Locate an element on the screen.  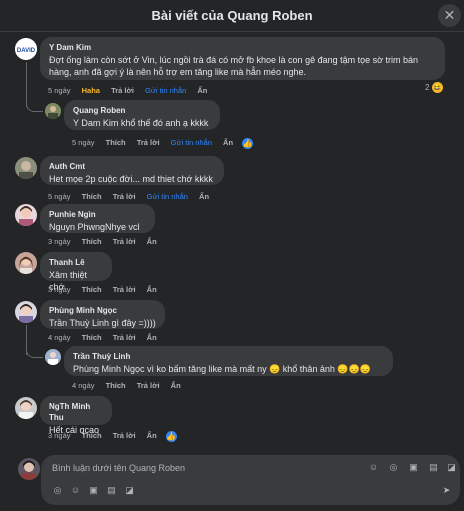
comment-actions: 5 ngày Haha Trả lời Gửi tin nhắn Ẩn is located at coordinates (132, 90).